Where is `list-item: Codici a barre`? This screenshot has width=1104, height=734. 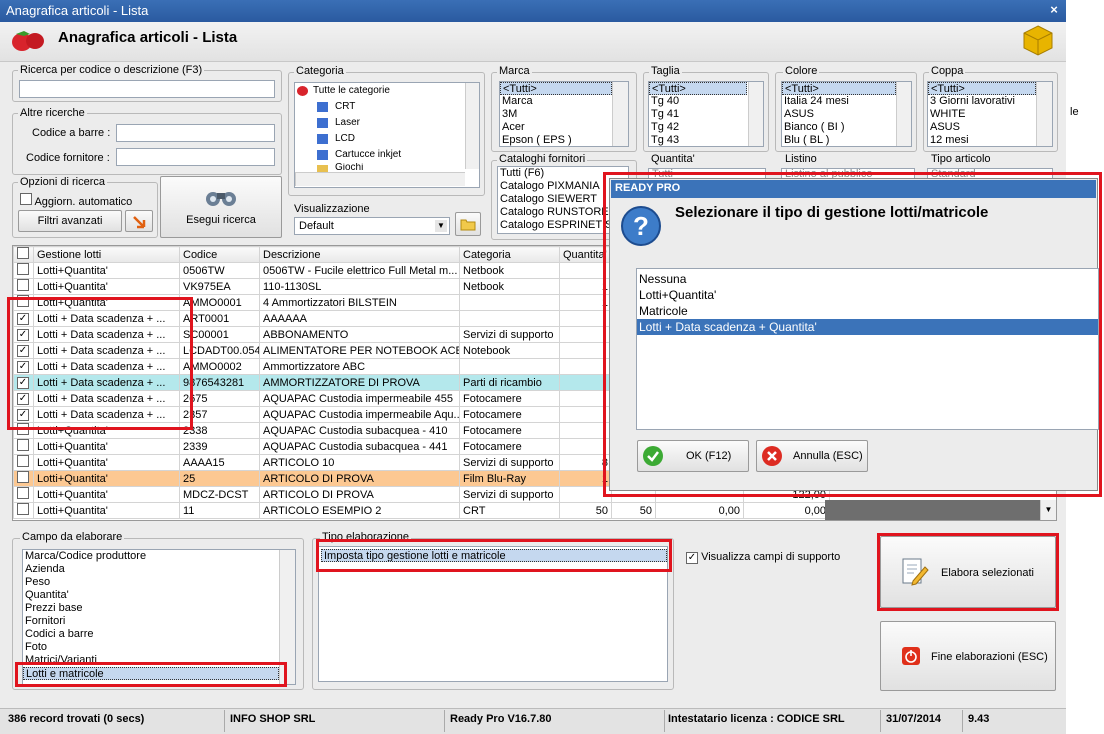
list-item: Codici a barre is located at coordinates (159, 634).